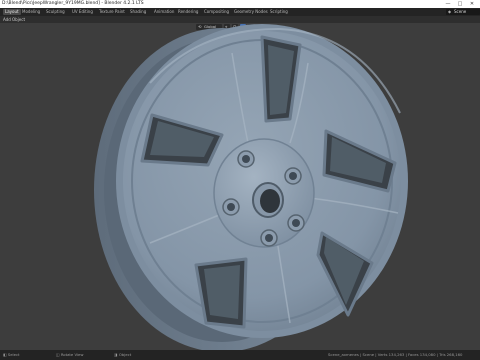 This screenshot has height=360, width=480. I want to click on status-object: ◨ Object, so click(123, 354).